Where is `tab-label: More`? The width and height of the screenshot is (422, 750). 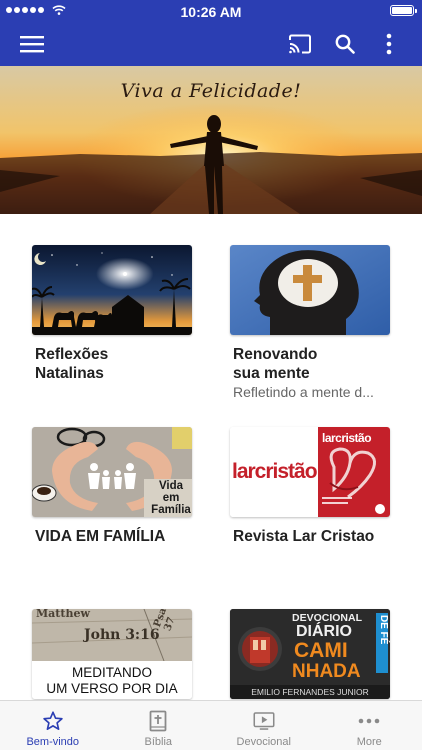 tab-label: More is located at coordinates (369, 742).